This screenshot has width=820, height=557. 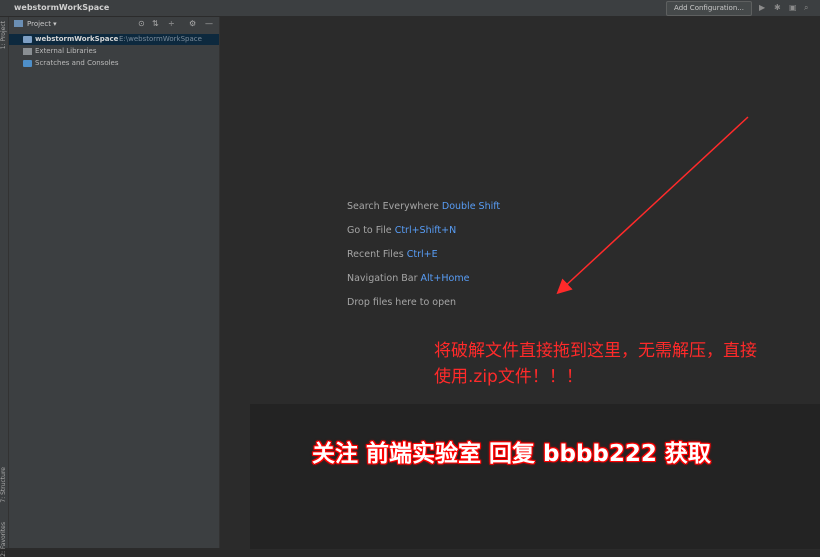 I want to click on tree-item-label: Scratches and Consoles, so click(x=77, y=63).